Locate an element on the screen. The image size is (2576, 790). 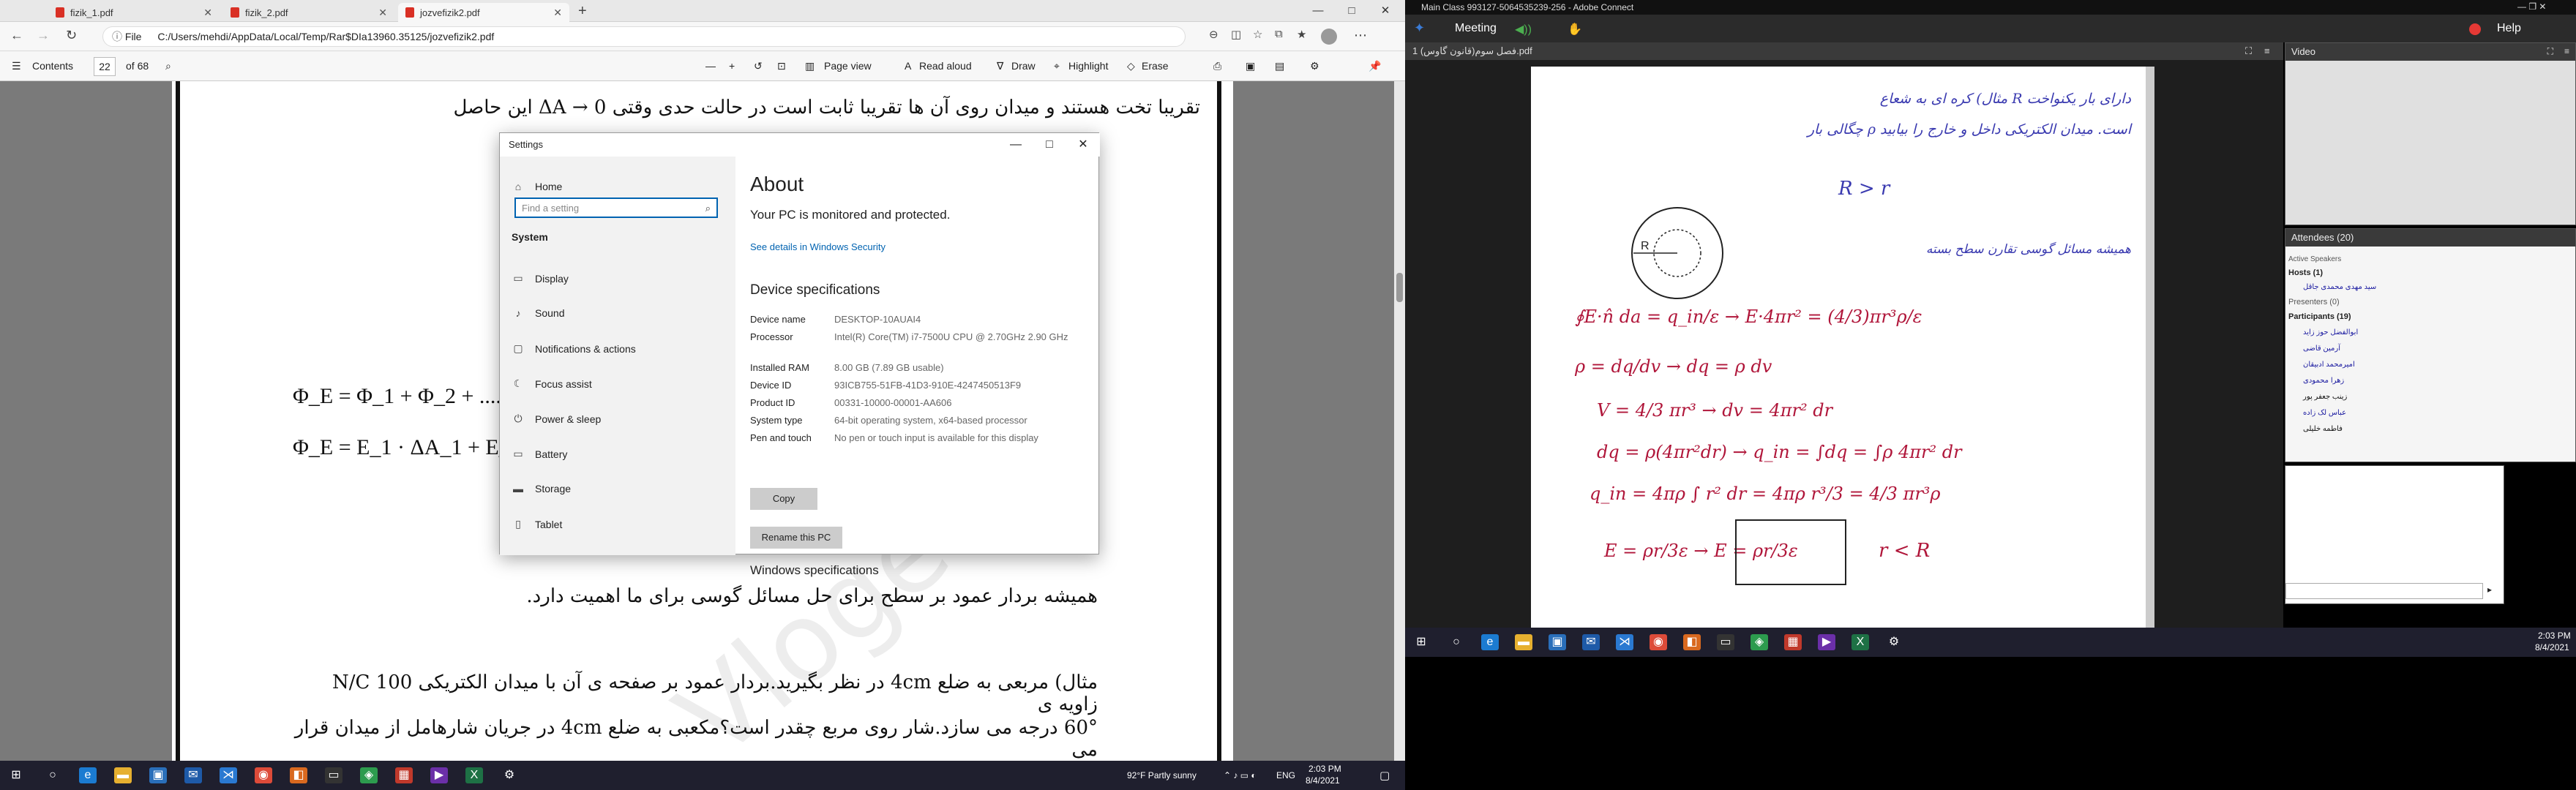
host-attendee: سید مهدی محمدی جاقل is located at coordinates (2339, 287).